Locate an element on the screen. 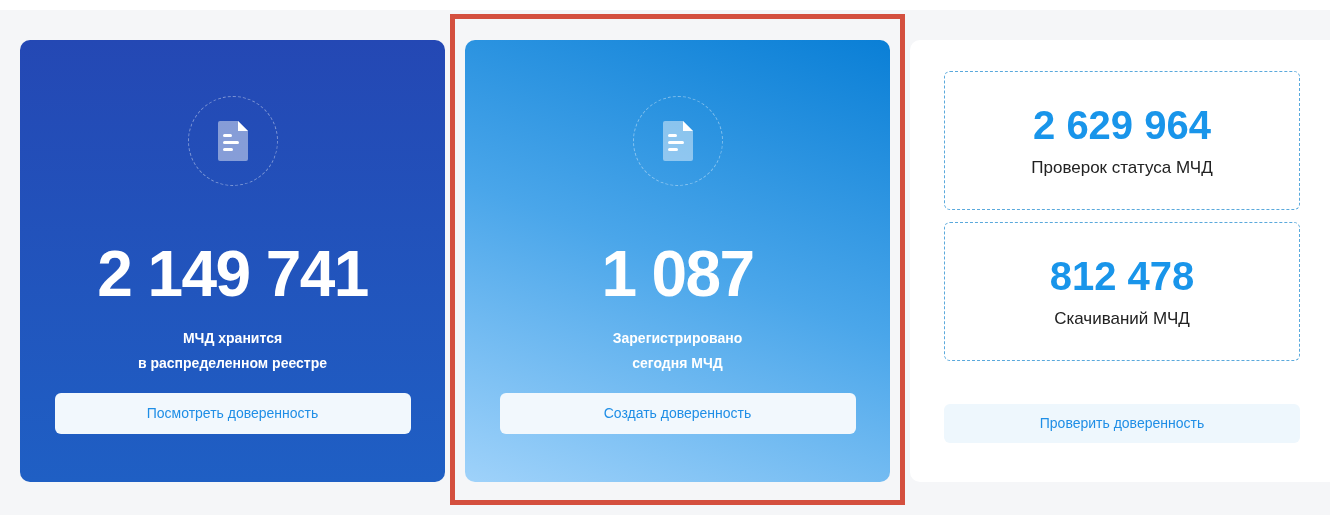 The width and height of the screenshot is (1330, 515). stat-label: Скачиваний МЧД is located at coordinates (1122, 318).